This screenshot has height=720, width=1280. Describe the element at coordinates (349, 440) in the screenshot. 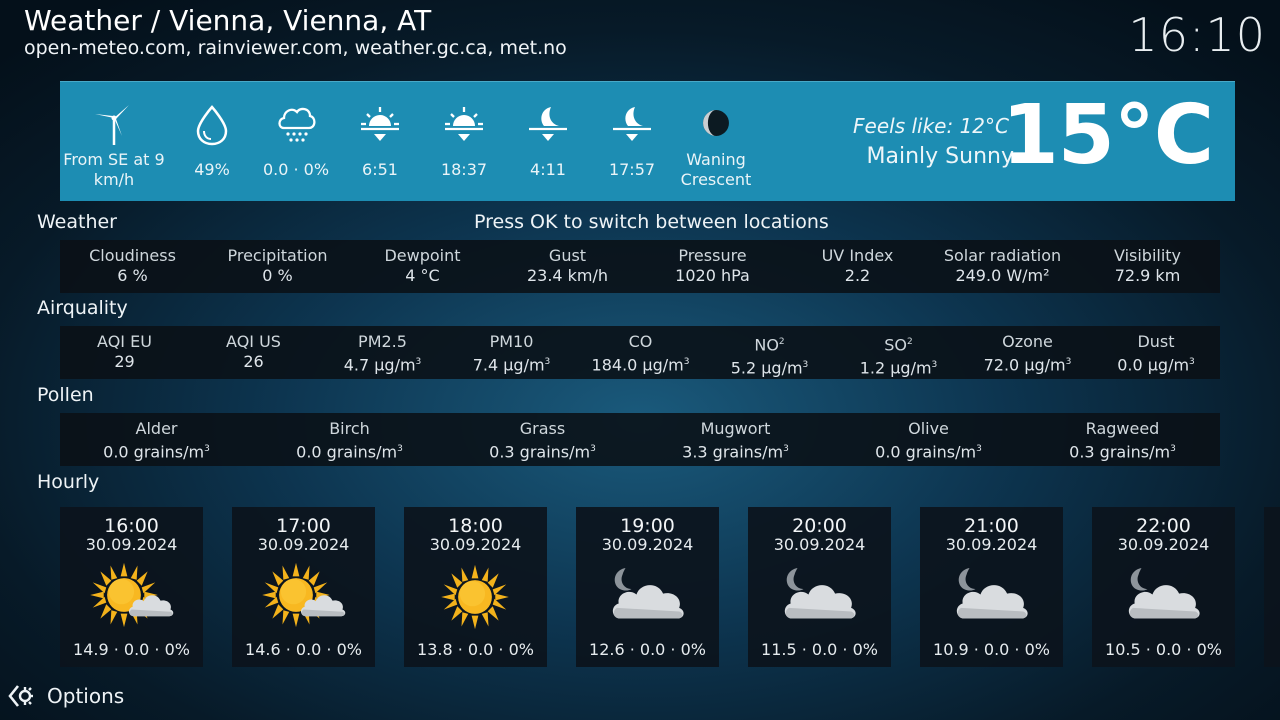

I see `pollen-birch: Birch 0.0 grains/m3` at that location.